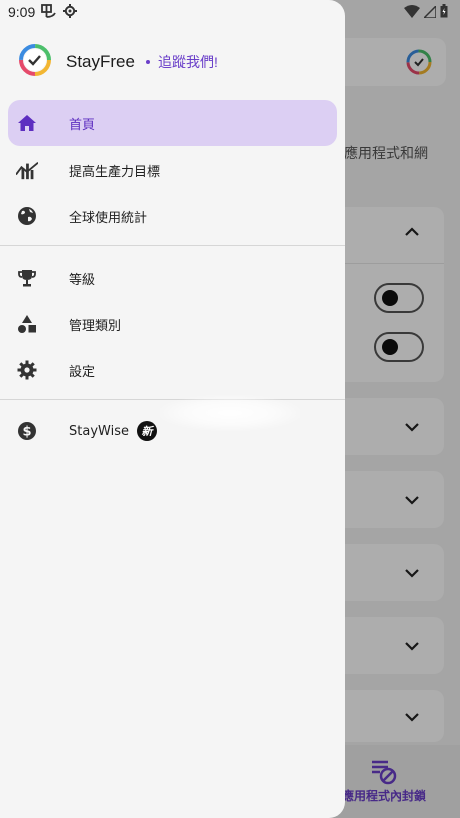 Image resolution: width=460 pixels, height=818 pixels. What do you see at coordinates (188, 62) in the screenshot?
I see `follow-us-link: 追蹤我們!` at bounding box center [188, 62].